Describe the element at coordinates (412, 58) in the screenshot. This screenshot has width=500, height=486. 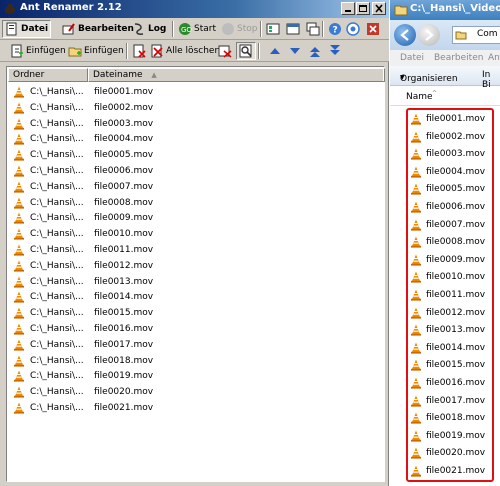
I see `menu-datei: Datei` at that location.